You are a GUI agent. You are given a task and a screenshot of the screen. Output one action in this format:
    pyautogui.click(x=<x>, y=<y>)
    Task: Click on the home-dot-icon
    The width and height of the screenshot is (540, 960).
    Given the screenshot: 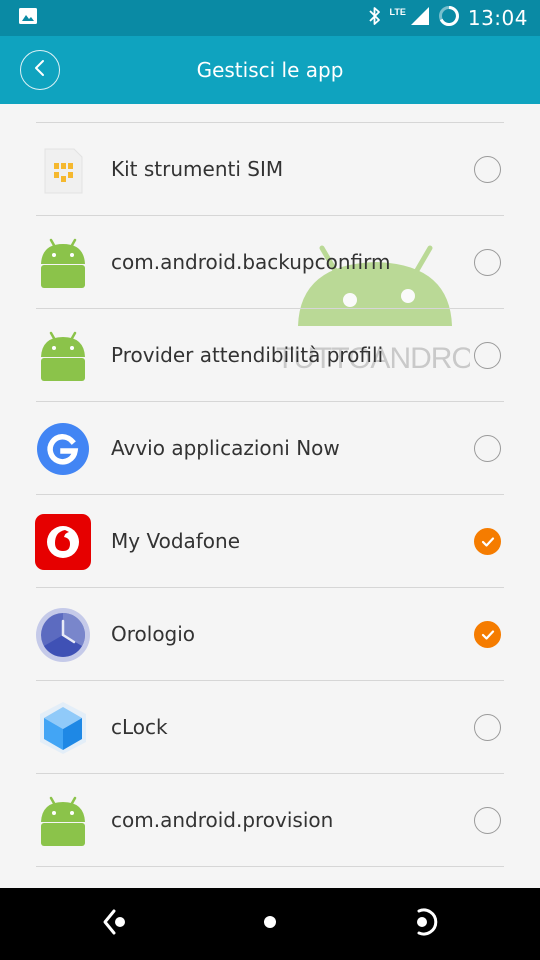 What is the action you would take?
    pyautogui.click(x=270, y=924)
    